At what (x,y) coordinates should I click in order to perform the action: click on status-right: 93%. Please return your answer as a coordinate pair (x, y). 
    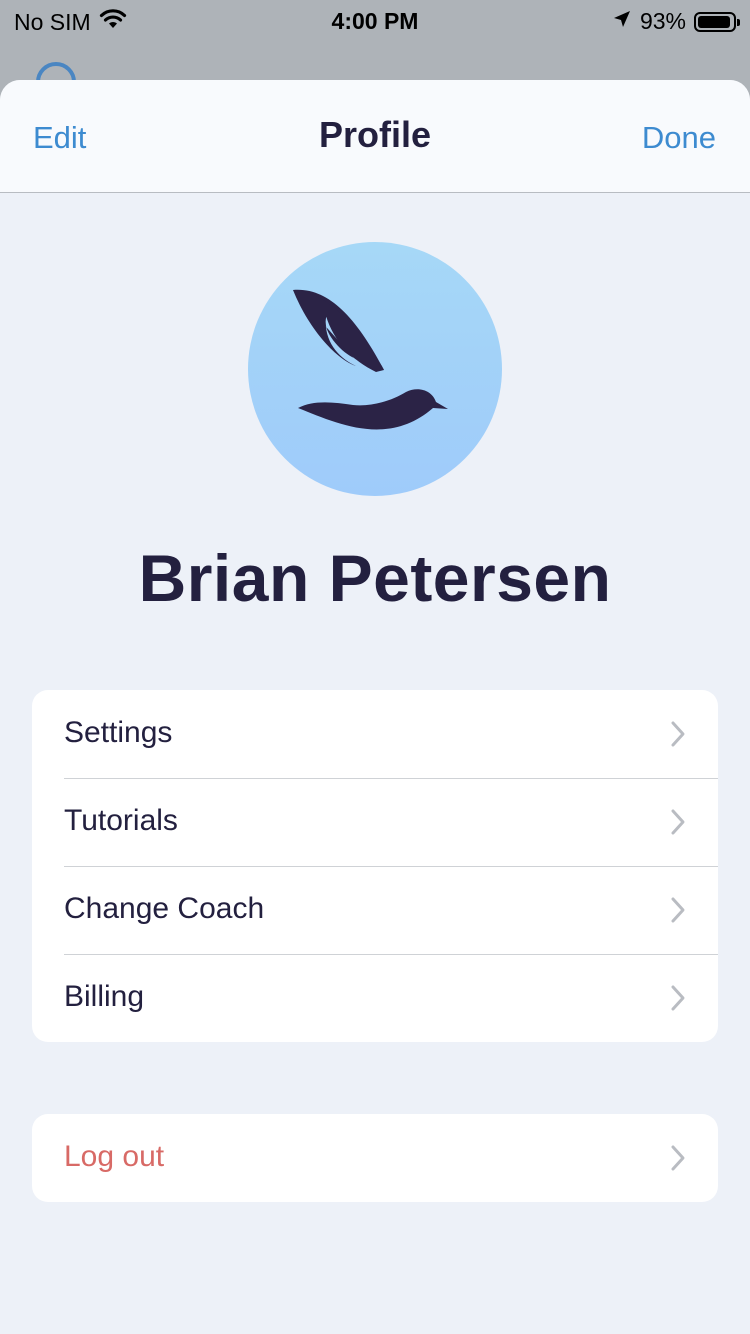
    Looking at the image, I should click on (676, 21).